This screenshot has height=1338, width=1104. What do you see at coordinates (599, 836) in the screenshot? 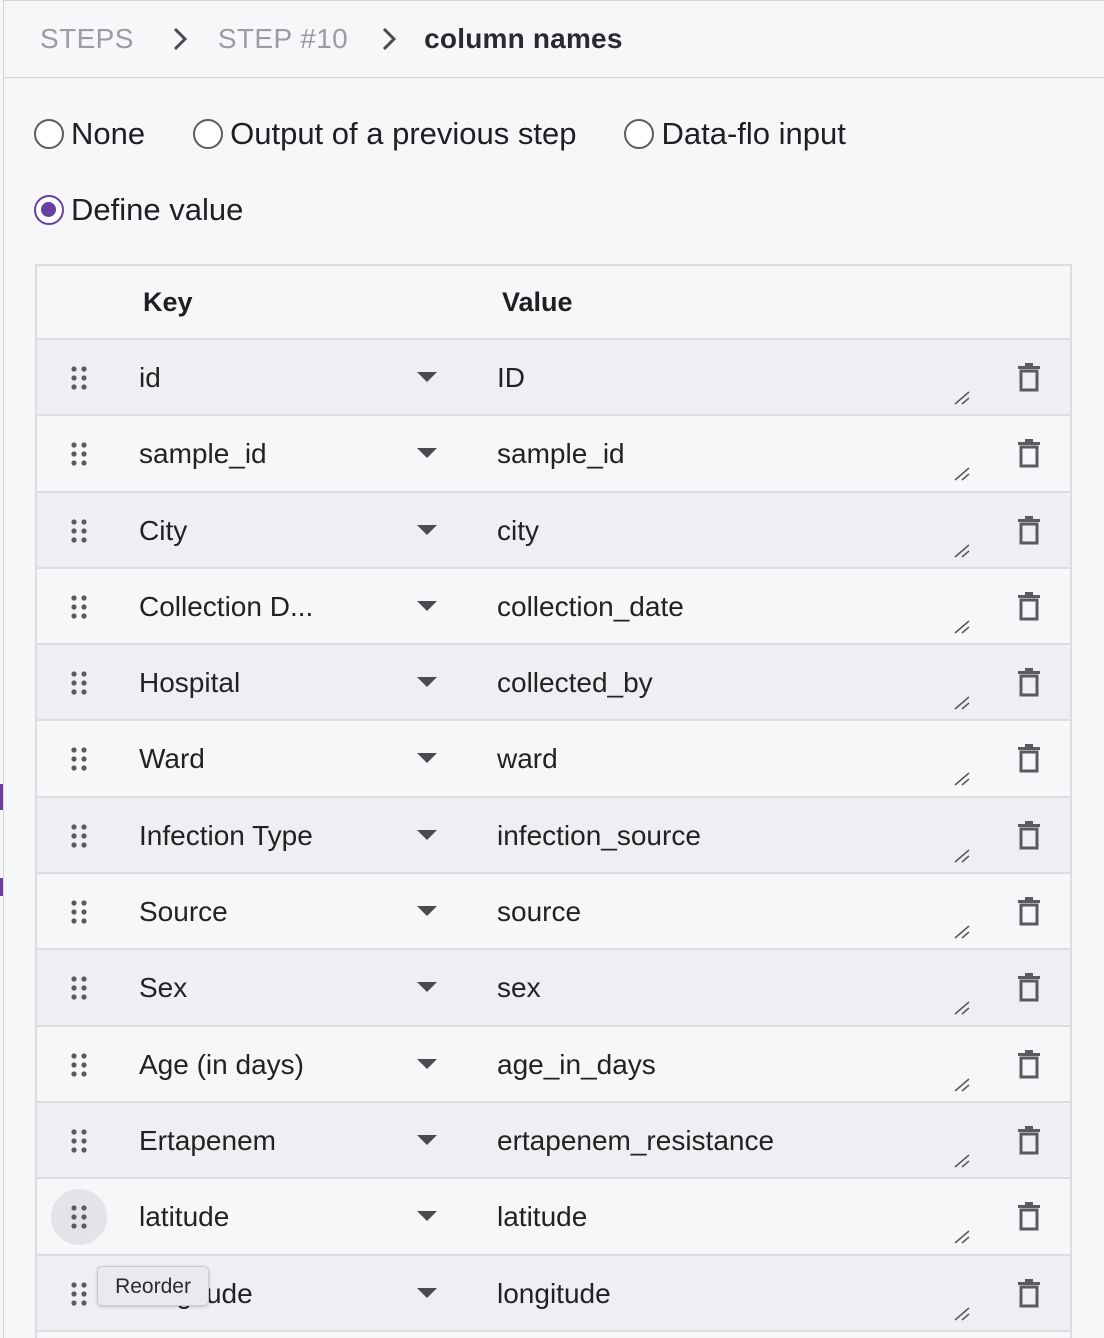
I see `value-input: infection_source` at bounding box center [599, 836].